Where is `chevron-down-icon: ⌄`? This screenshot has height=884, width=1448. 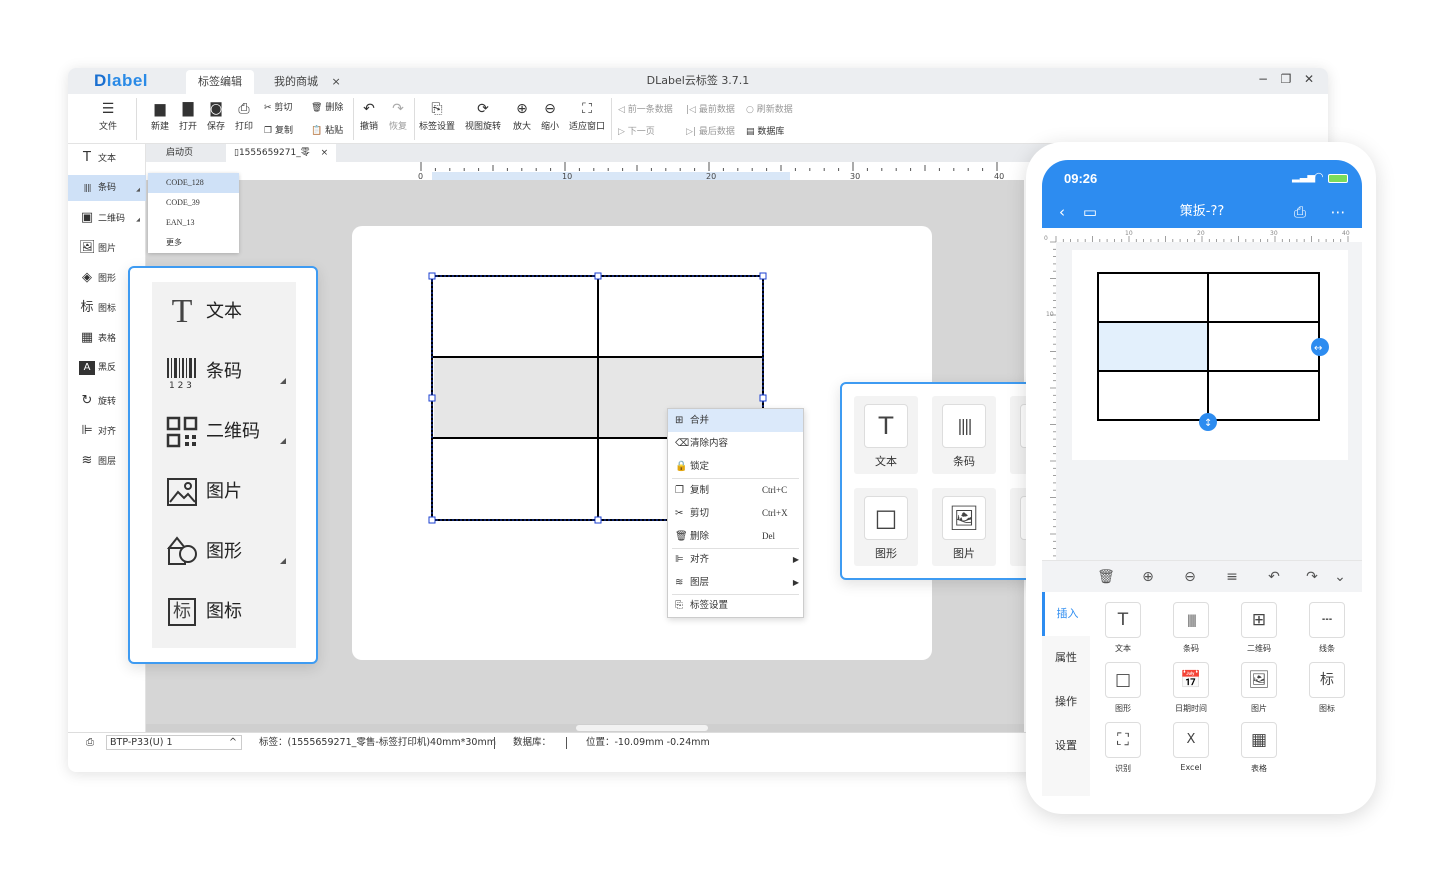 chevron-down-icon: ⌄ is located at coordinates (1340, 577).